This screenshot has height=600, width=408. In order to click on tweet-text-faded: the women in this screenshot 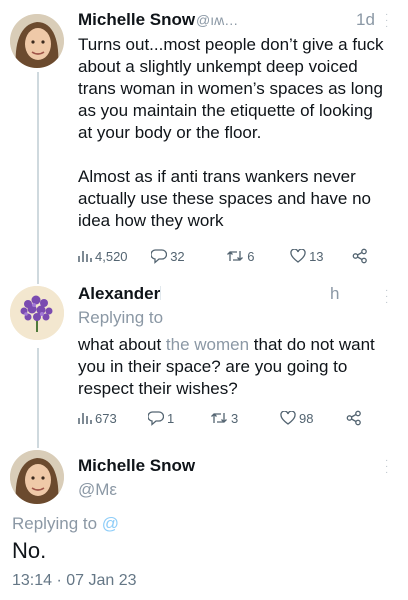, I will do `click(207, 344)`.